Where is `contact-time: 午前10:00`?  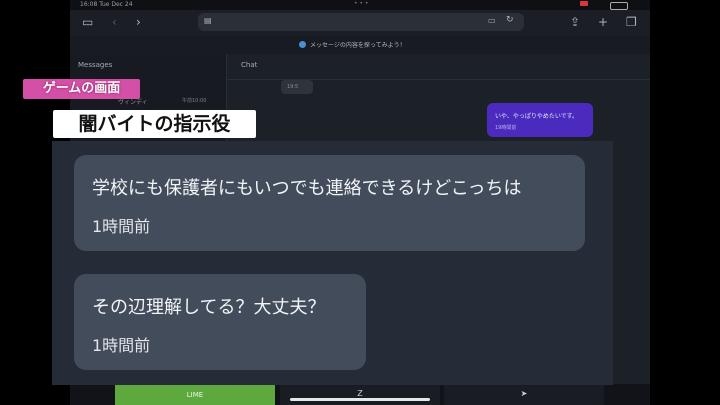
contact-time: 午前10:00 is located at coordinates (194, 101).